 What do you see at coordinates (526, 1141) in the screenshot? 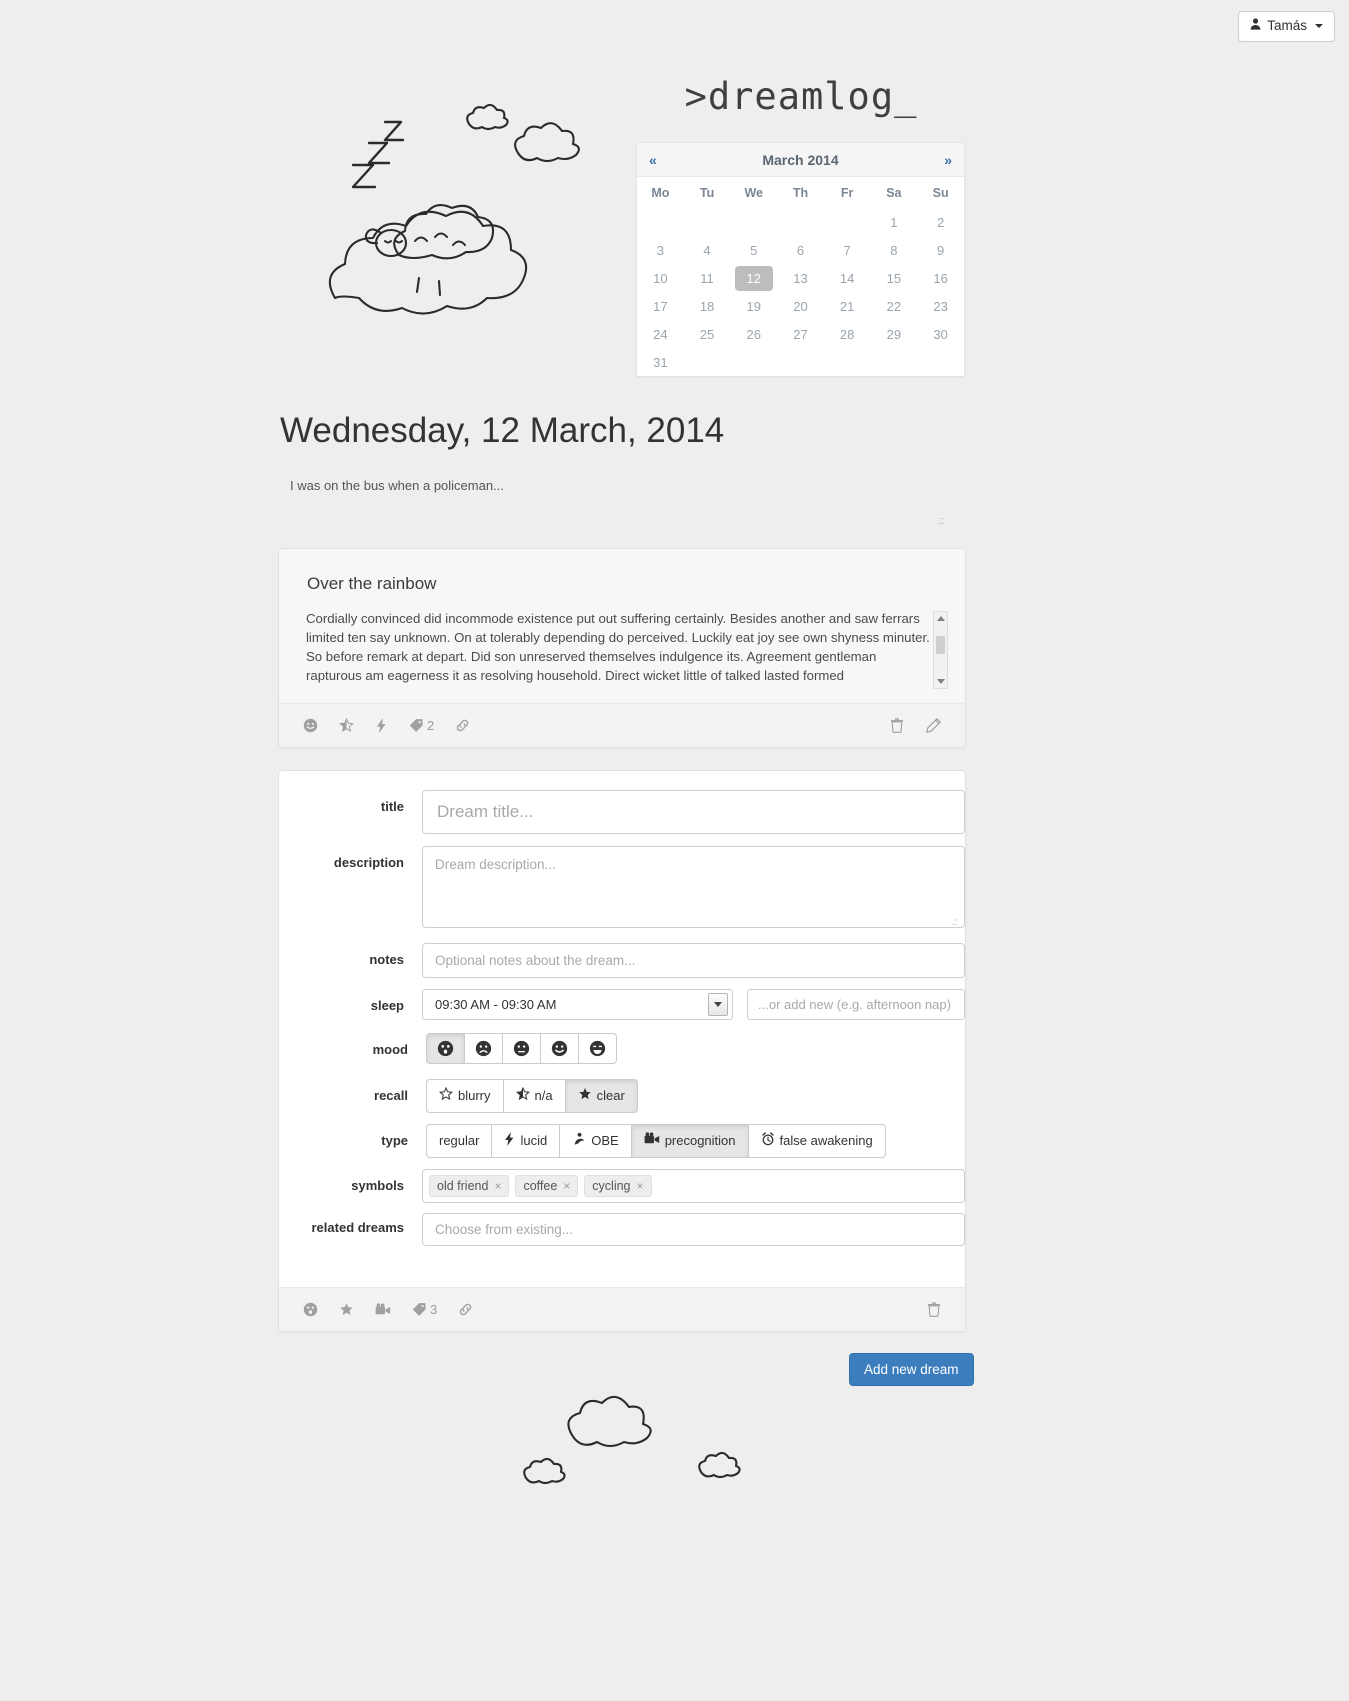
I see `type-lucid-button: lucid` at bounding box center [526, 1141].